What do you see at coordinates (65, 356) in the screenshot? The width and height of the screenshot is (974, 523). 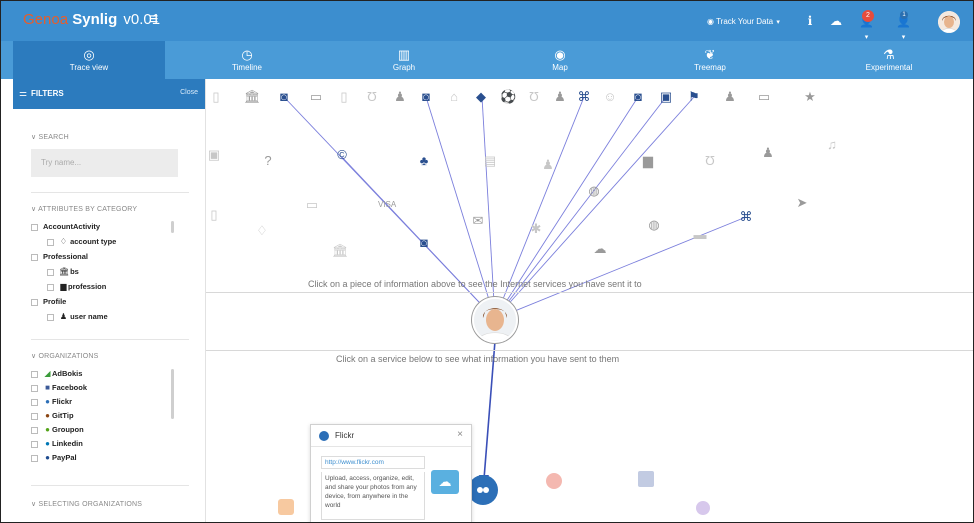 I see `organizations-section-title: ∨ ORGANIZATIONS` at bounding box center [65, 356].